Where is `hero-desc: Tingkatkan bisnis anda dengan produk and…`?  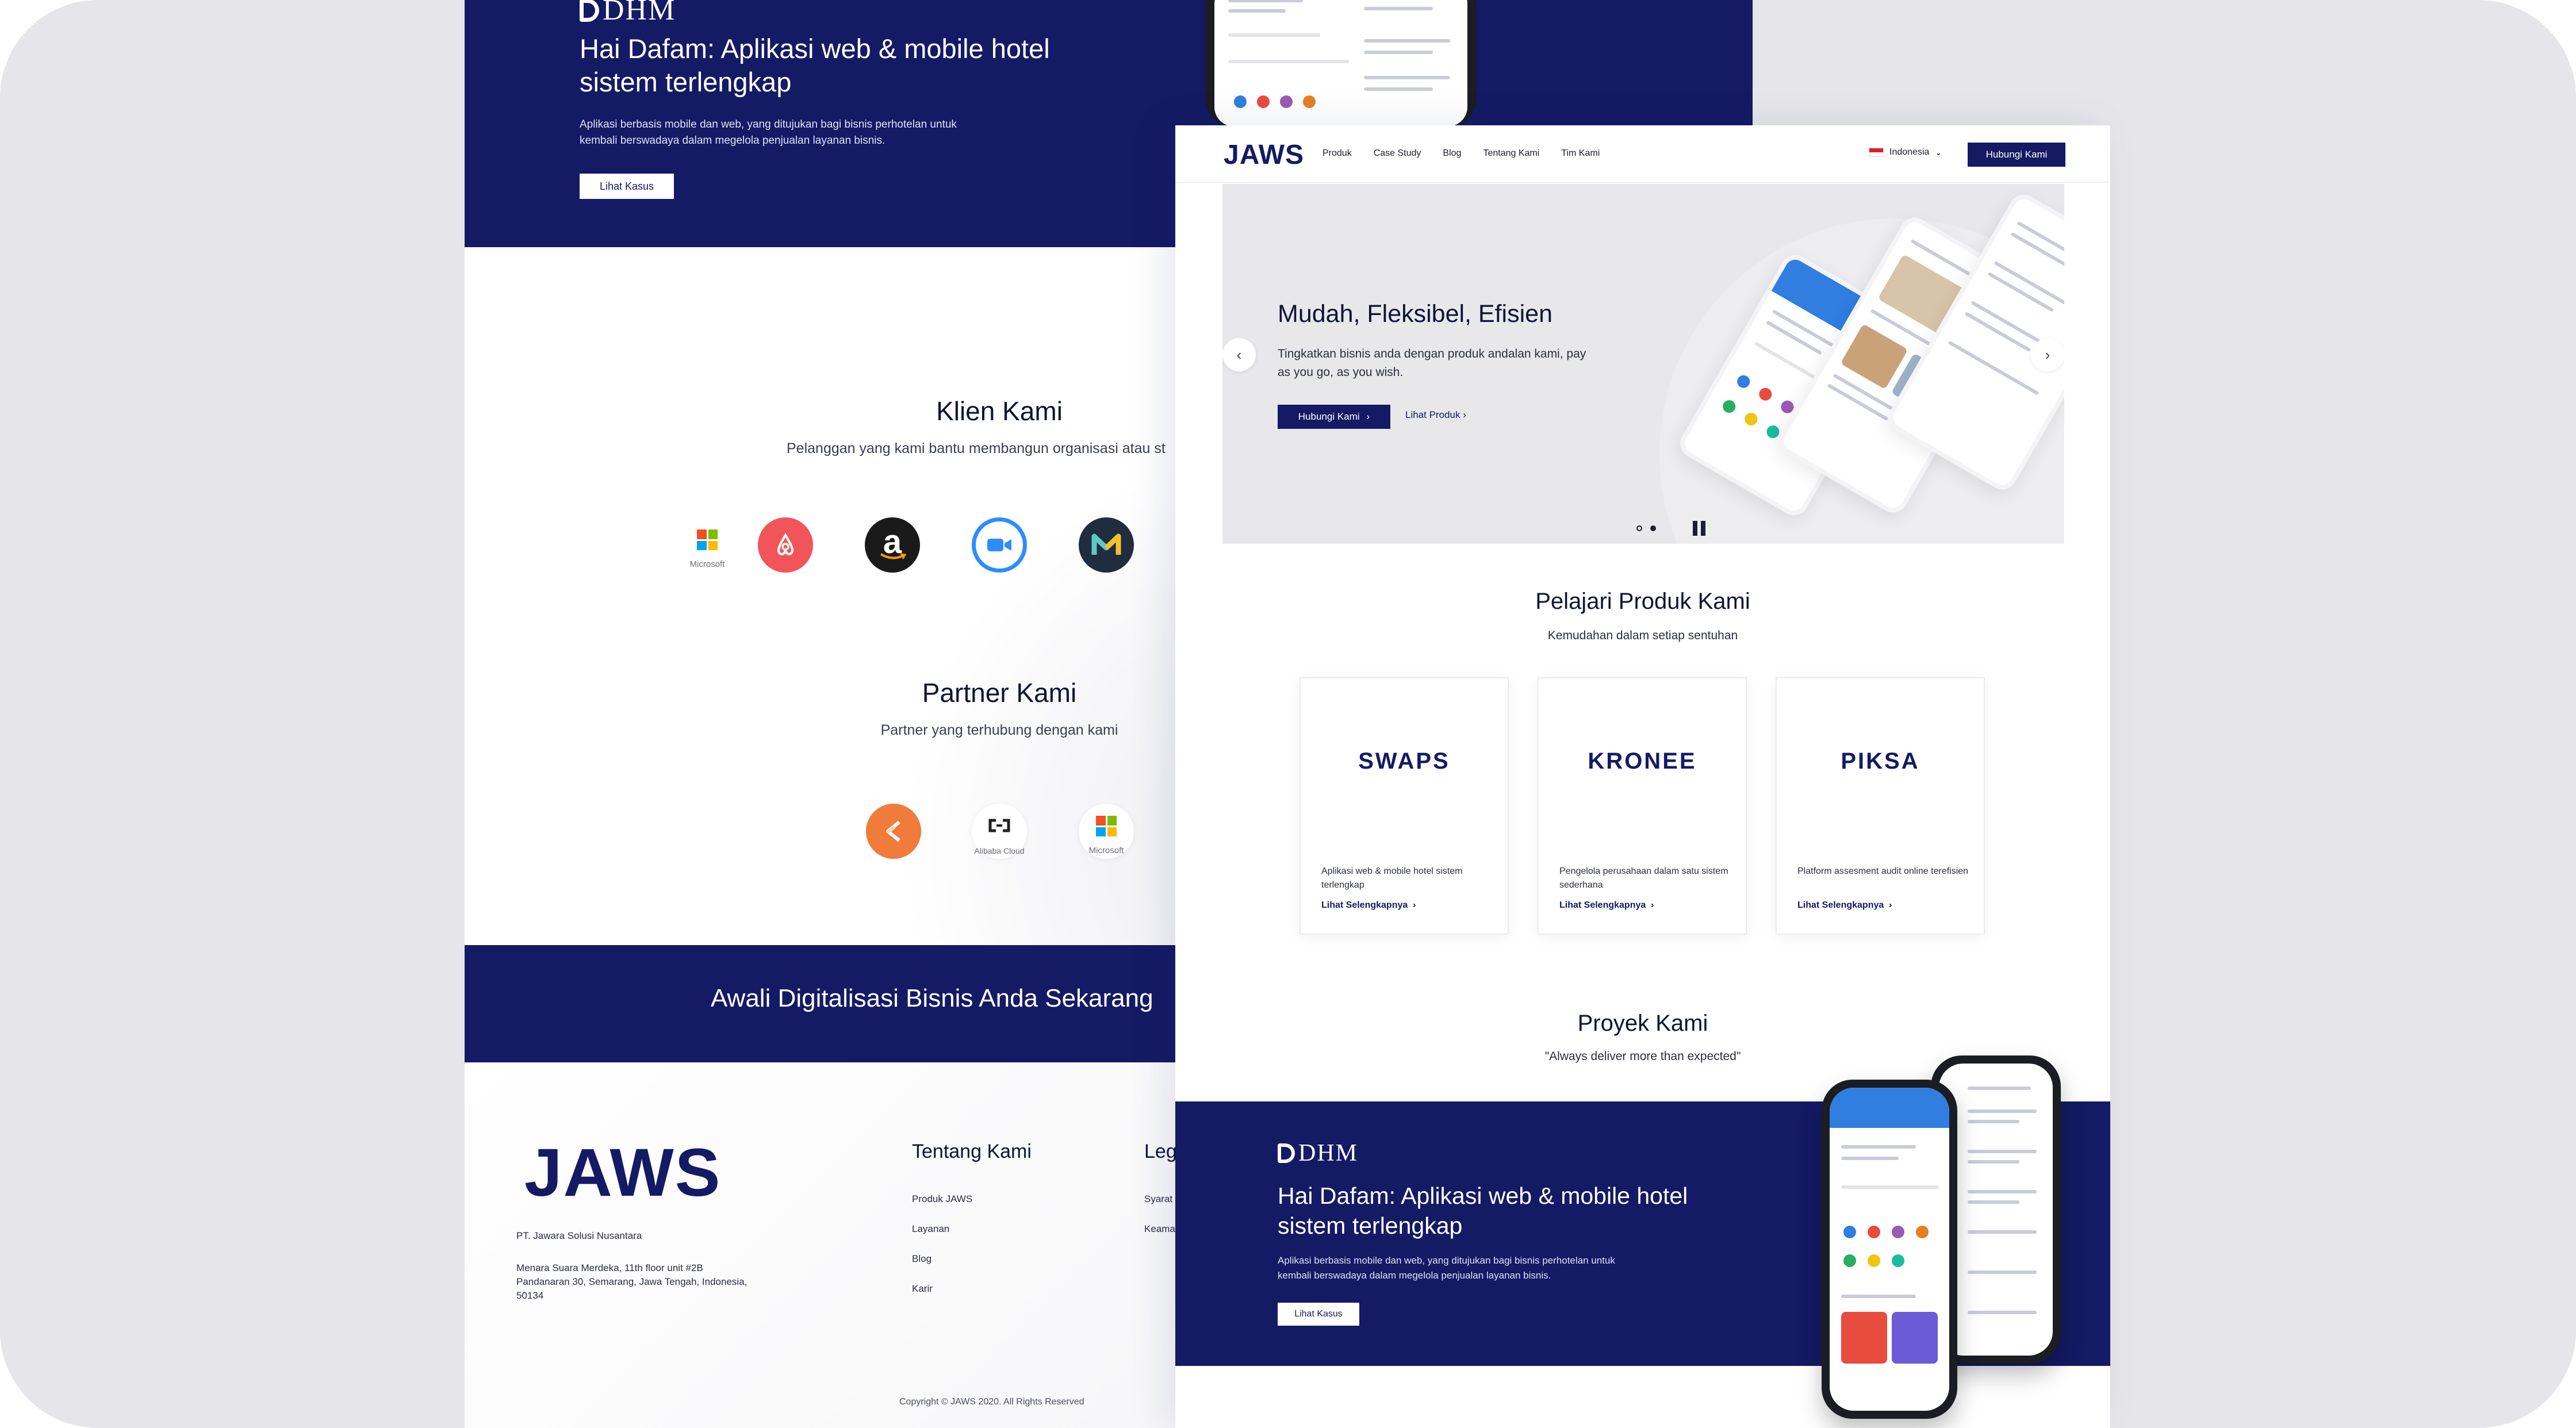
hero-desc: Tingkatkan bisnis anda dengan produk and… is located at coordinates (1432, 363).